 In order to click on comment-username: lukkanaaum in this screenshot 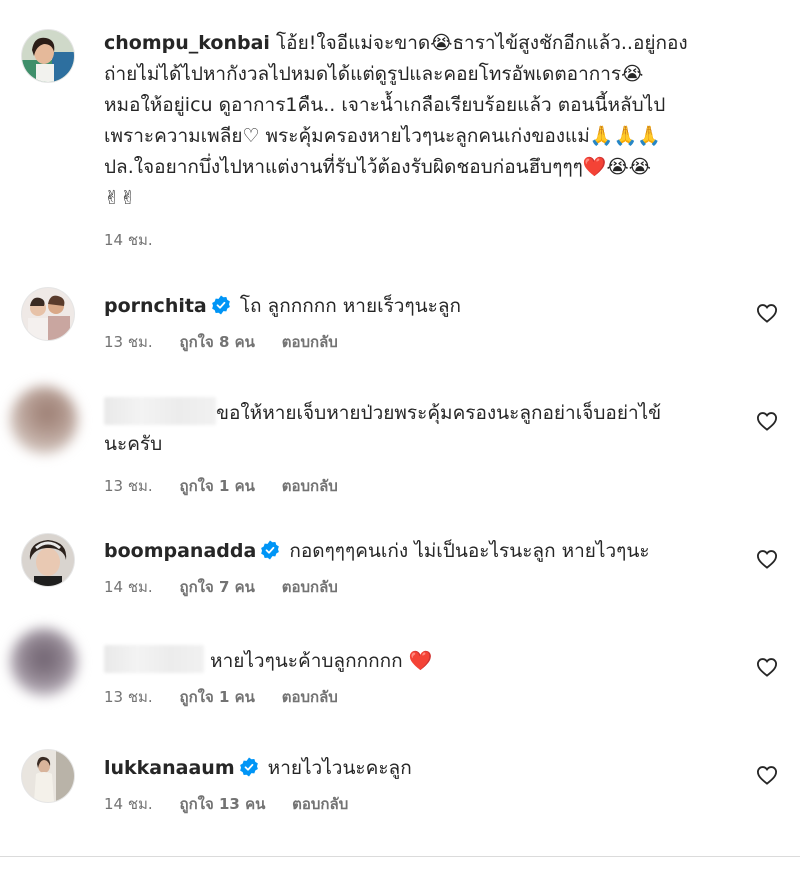, I will do `click(169, 768)`.